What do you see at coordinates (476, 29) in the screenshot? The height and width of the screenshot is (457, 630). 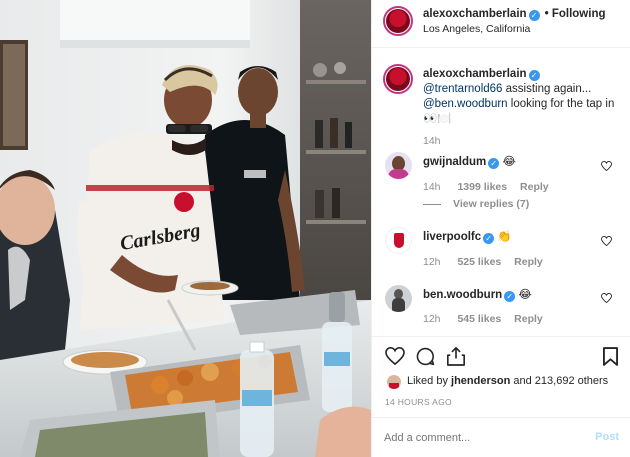 I see `post-location: Los Angeles, California` at bounding box center [476, 29].